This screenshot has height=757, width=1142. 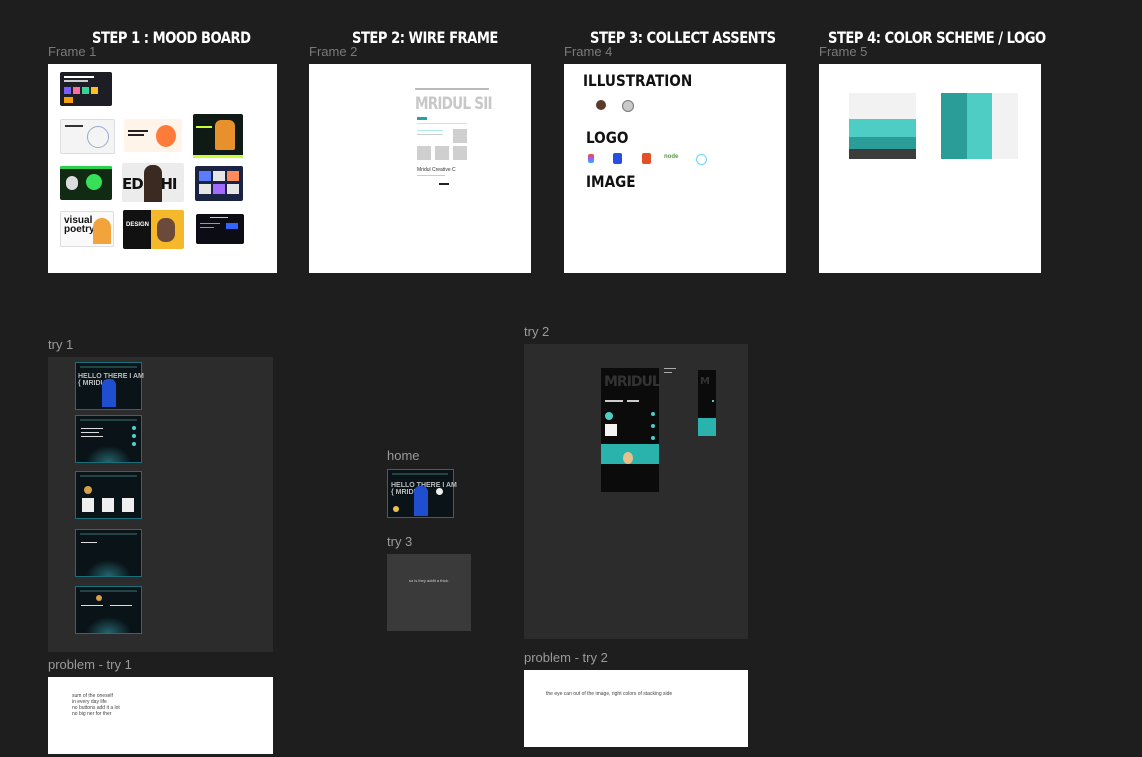 What do you see at coordinates (843, 51) in the screenshot?
I see `frame5-label: Frame 5` at bounding box center [843, 51].